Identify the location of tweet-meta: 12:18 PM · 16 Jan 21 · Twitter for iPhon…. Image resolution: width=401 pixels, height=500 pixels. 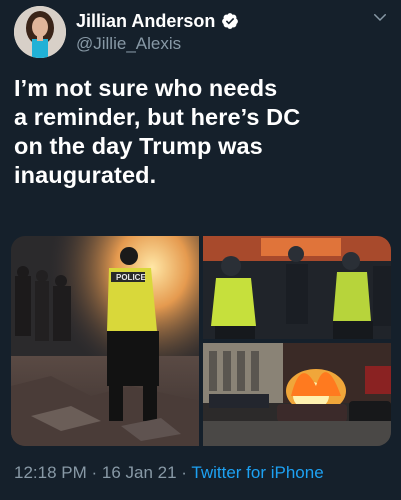
(169, 473).